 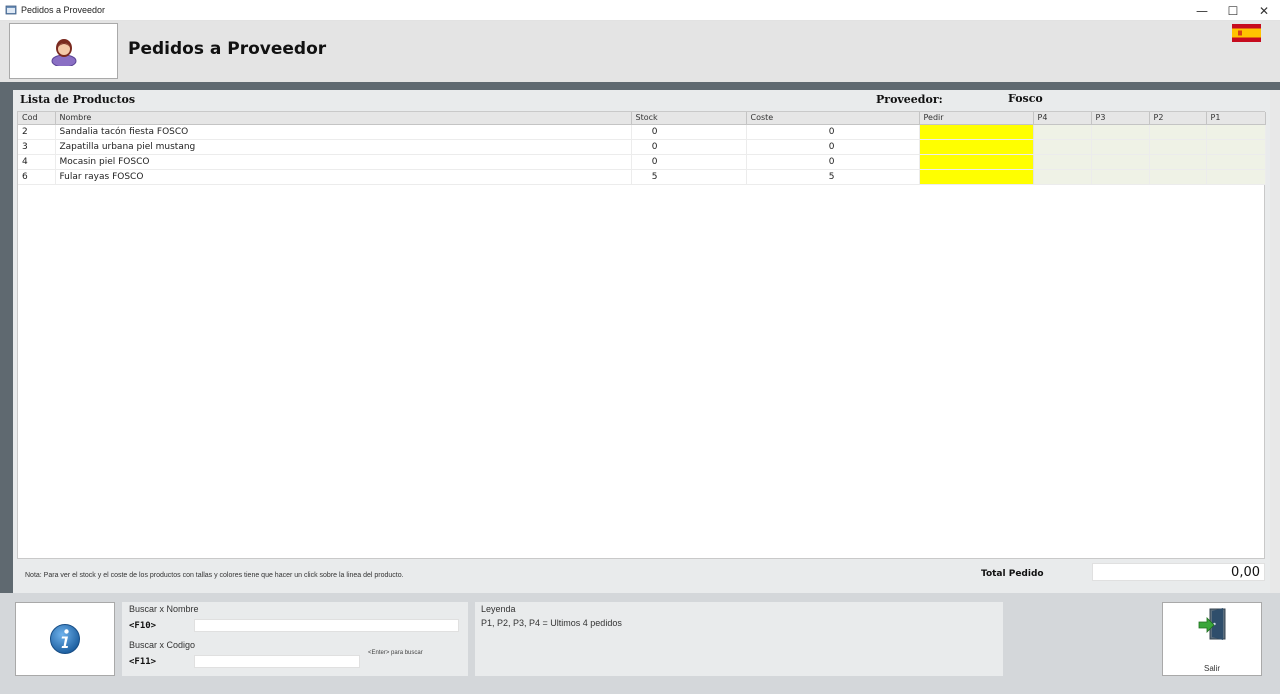 What do you see at coordinates (343, 147) in the screenshot?
I see `cell-nombre: Zapatilla urbana piel mustang` at bounding box center [343, 147].